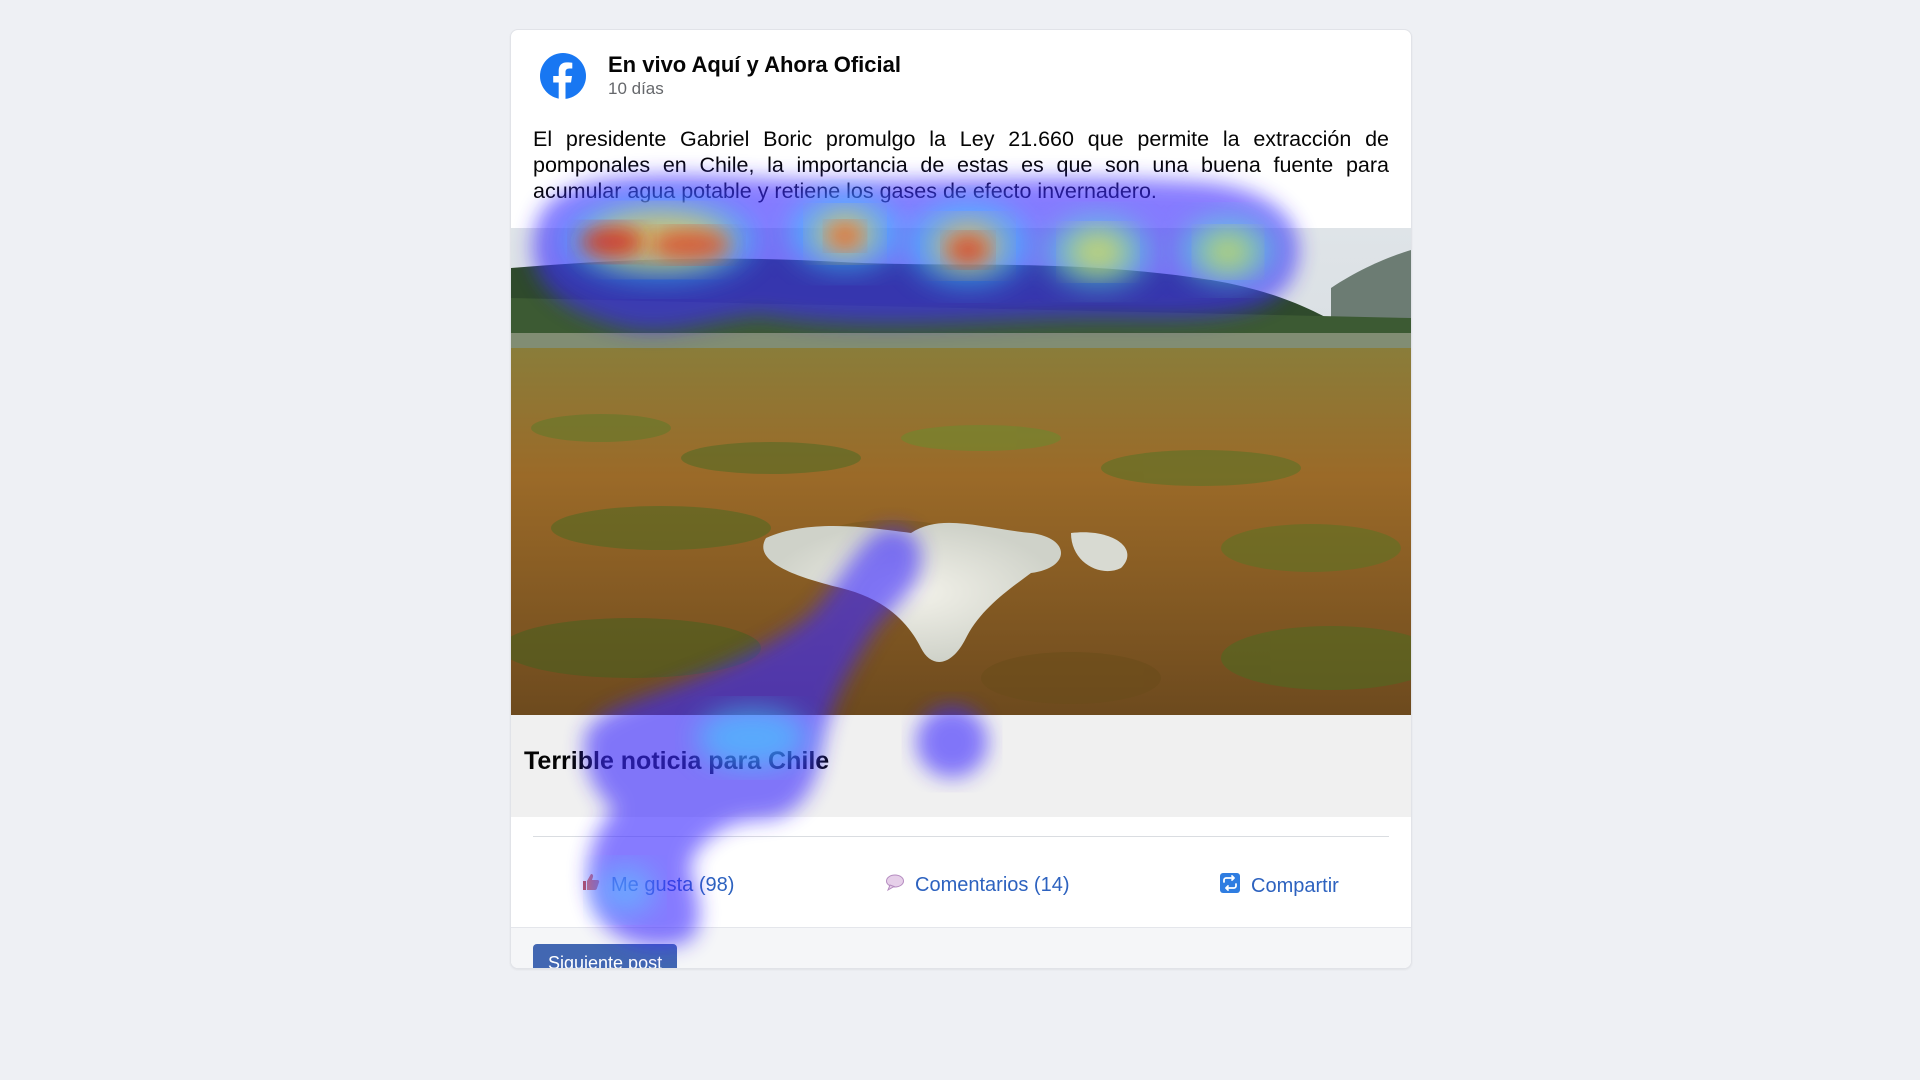 This screenshot has height=1080, width=1920. I want to click on share-icon, so click(1230, 886).